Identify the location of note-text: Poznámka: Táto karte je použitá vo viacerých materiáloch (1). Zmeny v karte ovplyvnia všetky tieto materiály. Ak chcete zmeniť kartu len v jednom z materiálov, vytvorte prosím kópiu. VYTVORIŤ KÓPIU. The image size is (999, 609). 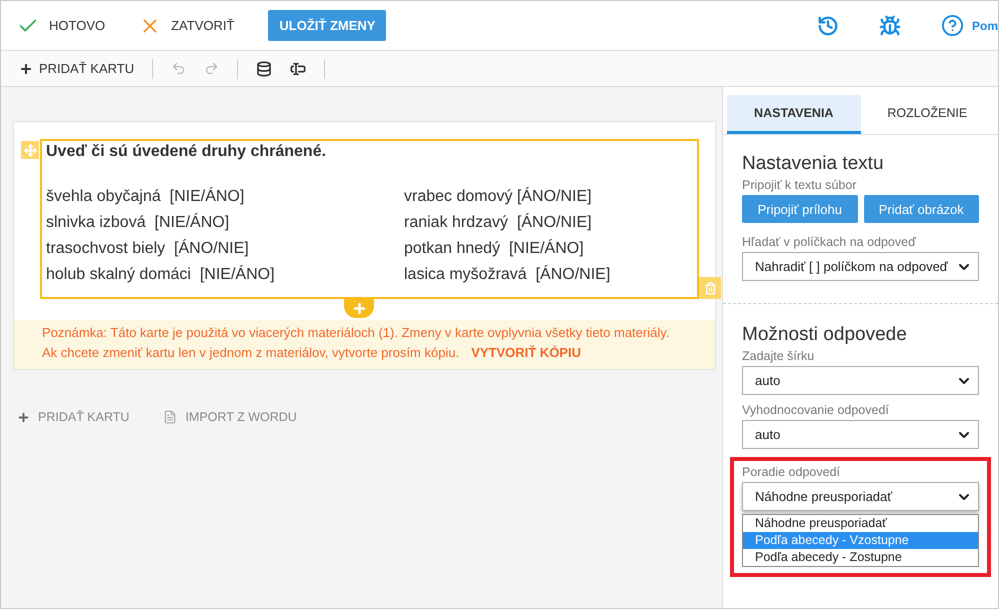
(364, 344).